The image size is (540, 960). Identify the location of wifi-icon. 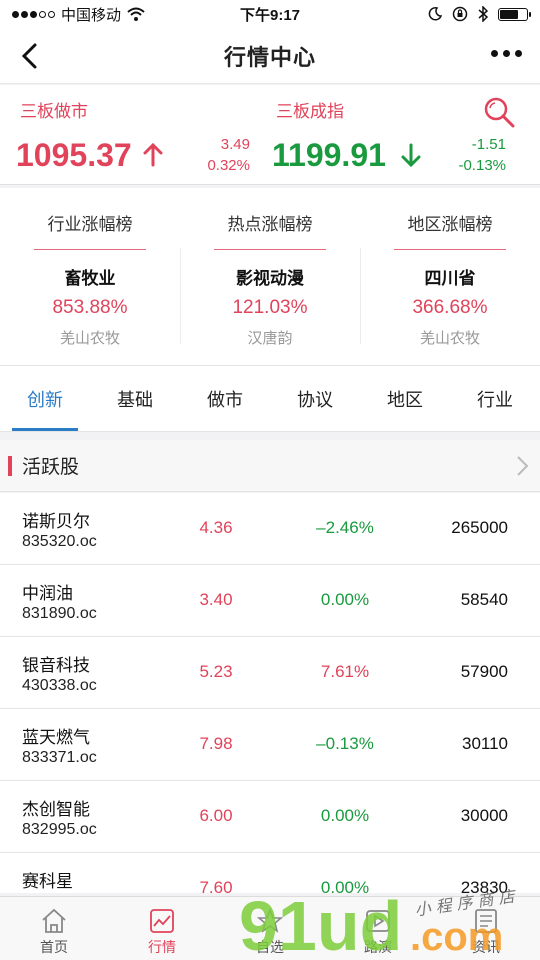
(136, 14).